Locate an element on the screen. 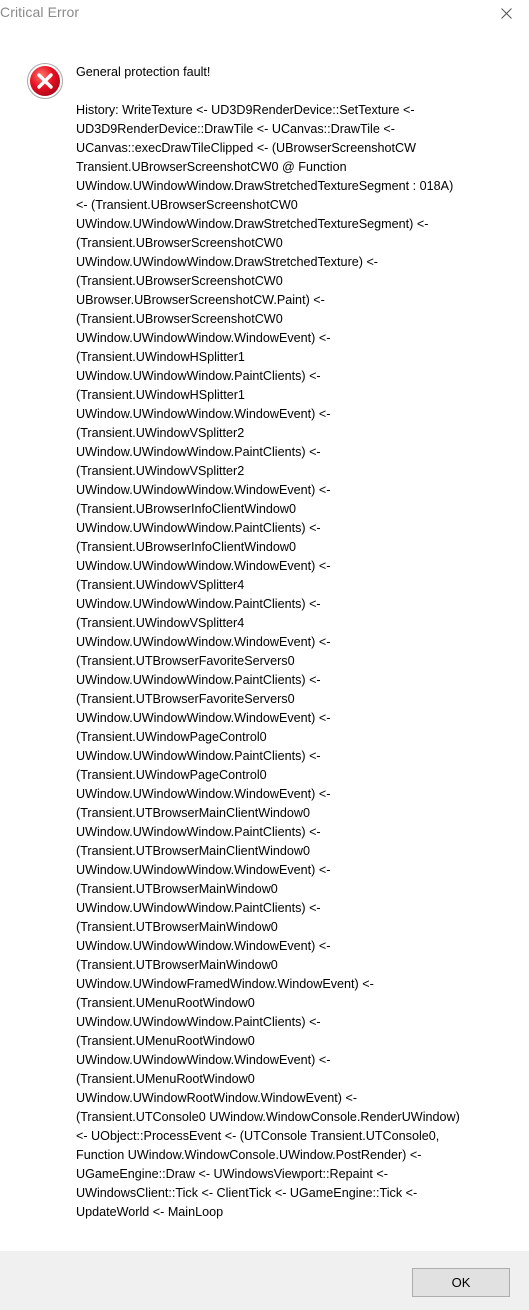 This screenshot has width=529, height=1310. dialog-footer: OK is located at coordinates (264, 1280).